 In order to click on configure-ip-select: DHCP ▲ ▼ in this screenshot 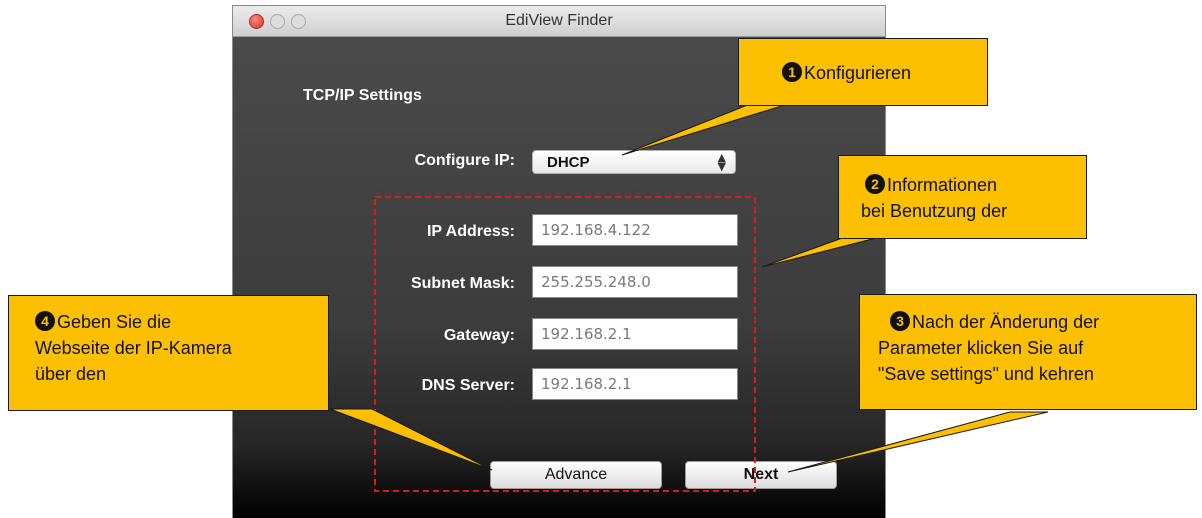, I will do `click(634, 162)`.